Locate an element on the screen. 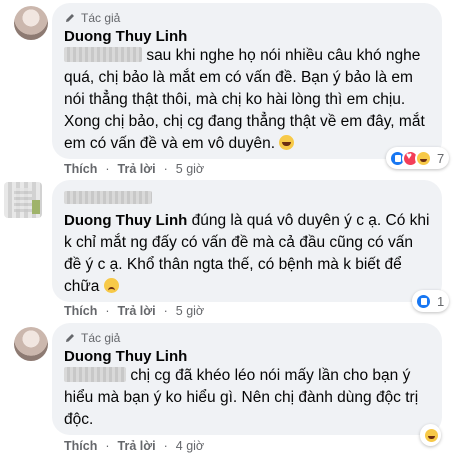 This screenshot has width=462, height=464. reaction-summary: 1 is located at coordinates (431, 301).